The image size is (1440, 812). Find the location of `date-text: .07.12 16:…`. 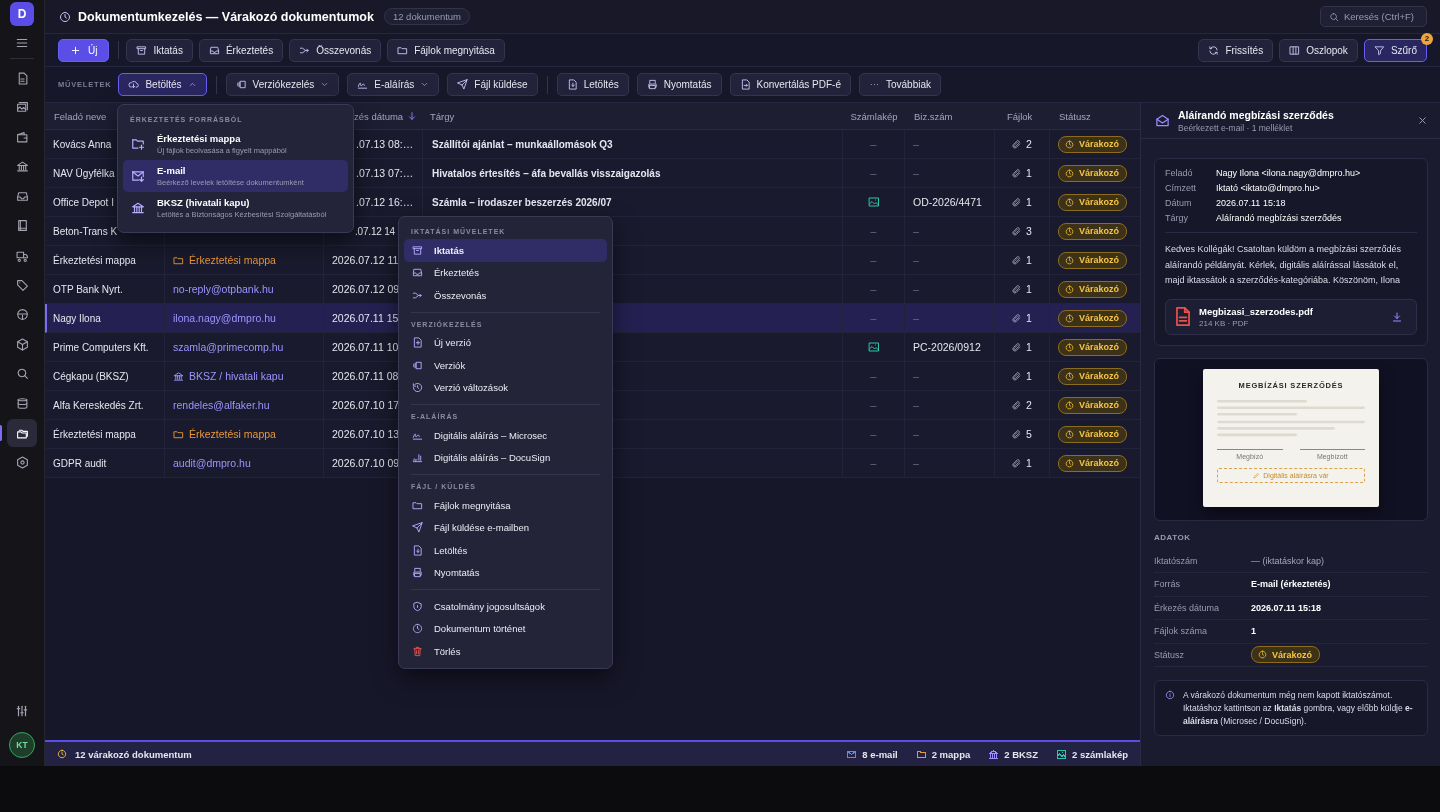

date-text: .07.12 16:… is located at coordinates (385, 202).